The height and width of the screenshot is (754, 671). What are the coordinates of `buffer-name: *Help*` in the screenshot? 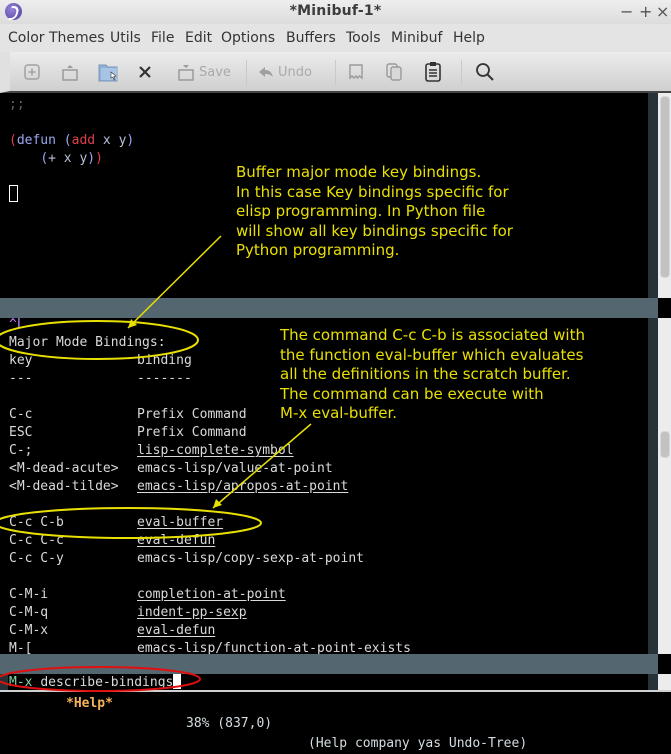 It's located at (89, 704).